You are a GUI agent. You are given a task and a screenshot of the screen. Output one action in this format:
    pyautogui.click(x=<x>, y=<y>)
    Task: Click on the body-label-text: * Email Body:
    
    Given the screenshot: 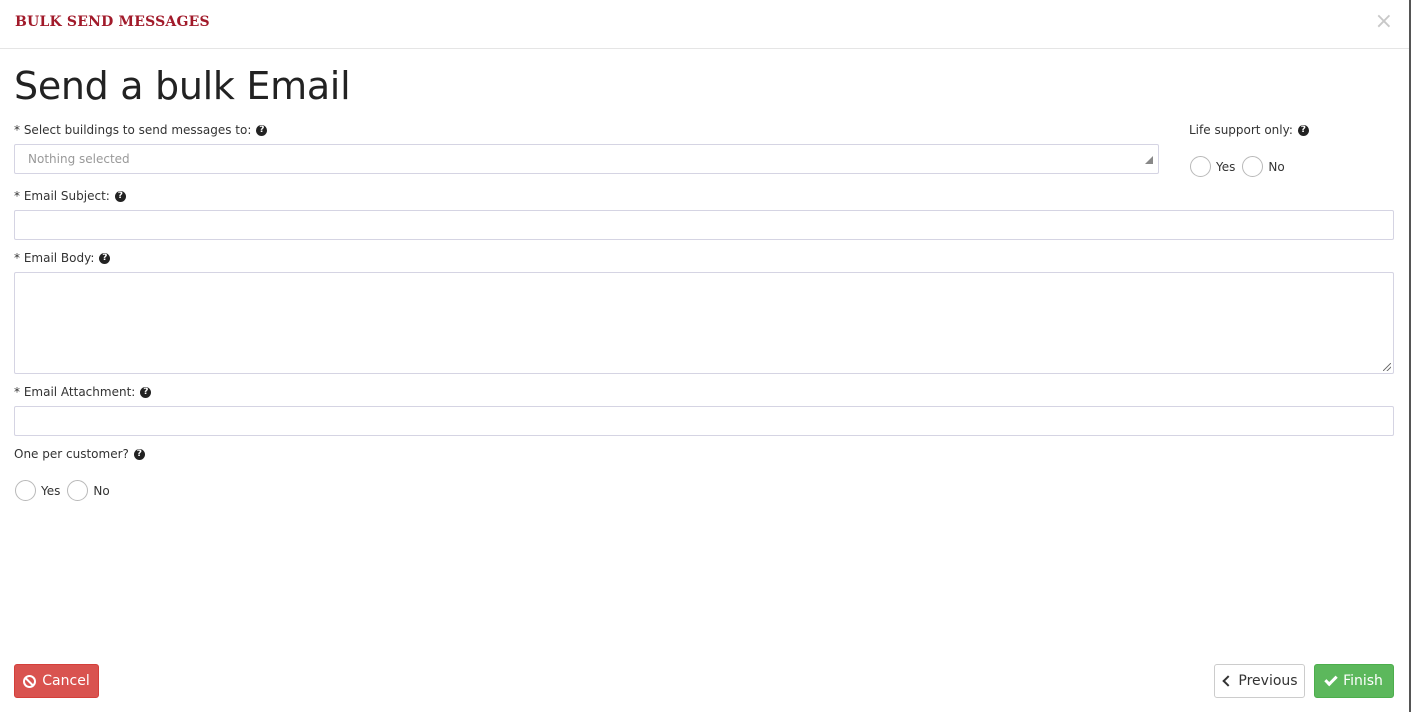 What is the action you would take?
    pyautogui.click(x=54, y=258)
    